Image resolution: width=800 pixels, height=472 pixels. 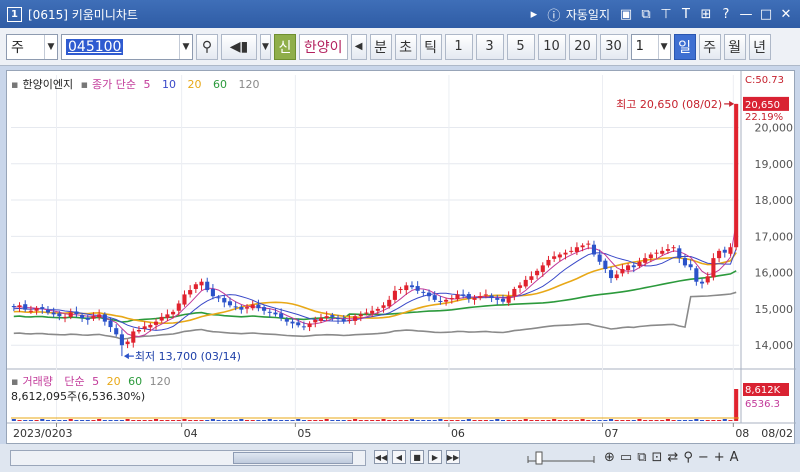 I want to click on grid-icon: ⊞, so click(x=706, y=14).